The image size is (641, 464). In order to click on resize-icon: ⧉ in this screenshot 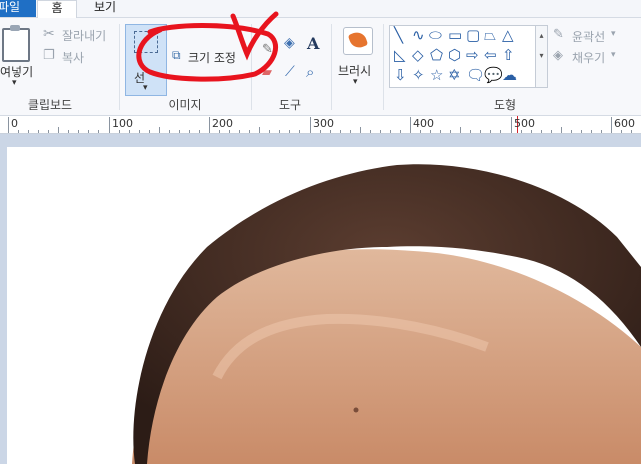, I will do `click(176, 55)`.